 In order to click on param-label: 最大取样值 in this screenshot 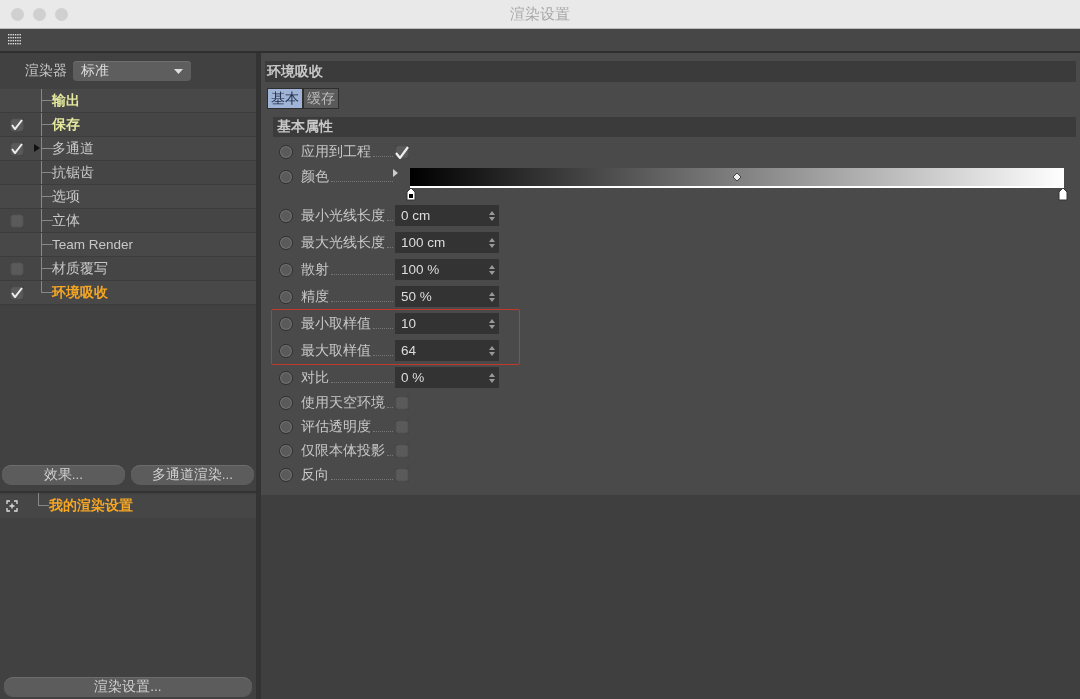, I will do `click(336, 350)`.